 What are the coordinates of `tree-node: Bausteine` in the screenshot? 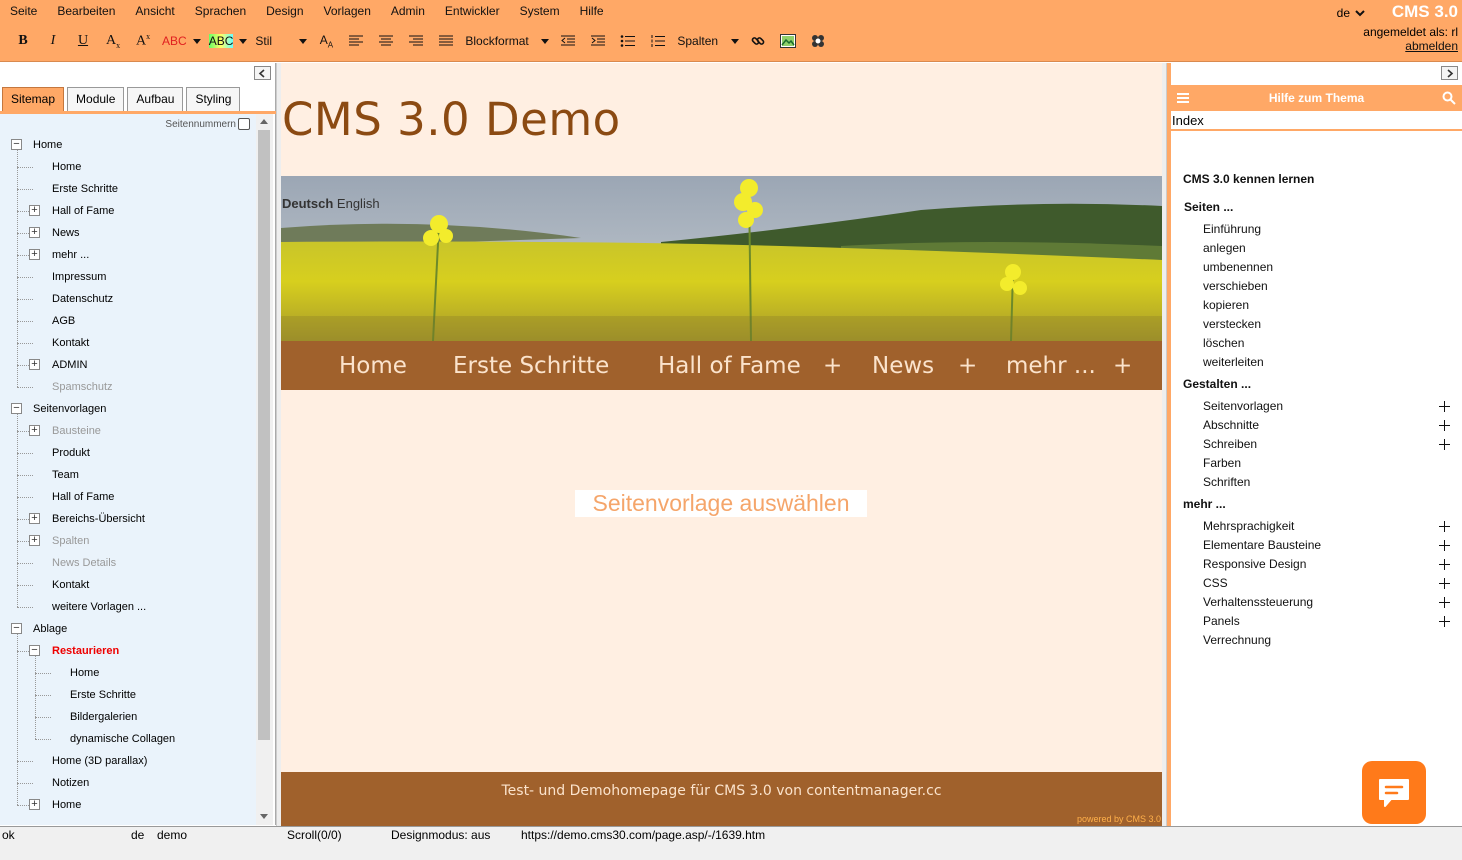 It's located at (76, 431).